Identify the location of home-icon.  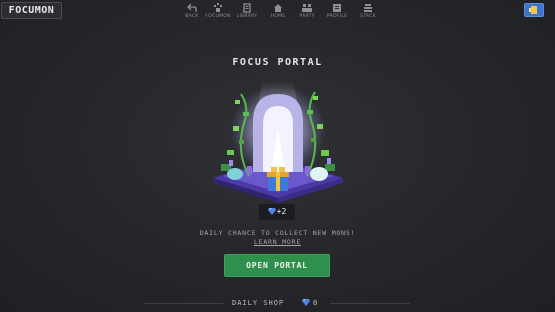
(278, 8).